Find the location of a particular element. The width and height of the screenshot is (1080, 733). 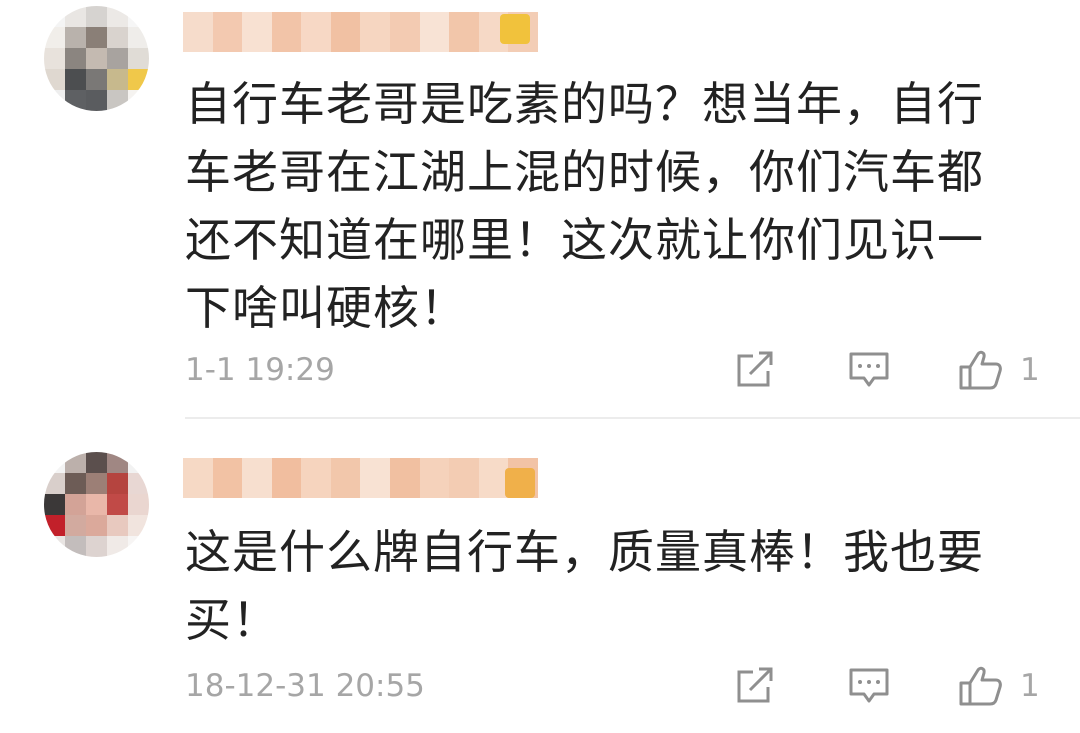

comment-meta: 1-1 19:29 1 is located at coordinates (617, 370).